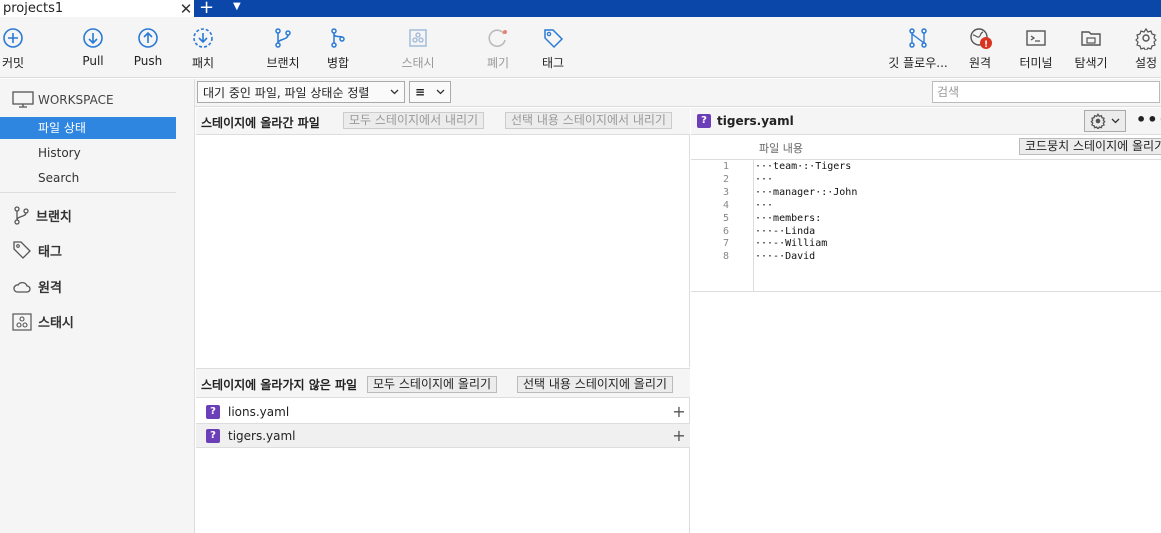  I want to click on code-line: ···members:, so click(788, 218).